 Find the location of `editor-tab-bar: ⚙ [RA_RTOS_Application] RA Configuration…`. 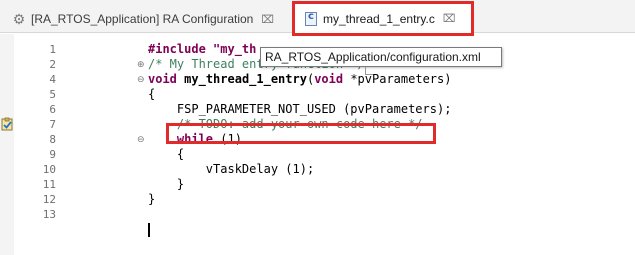

editor-tab-bar: ⚙ [RA_RTOS_Application] RA Configuration… is located at coordinates (317, 16).